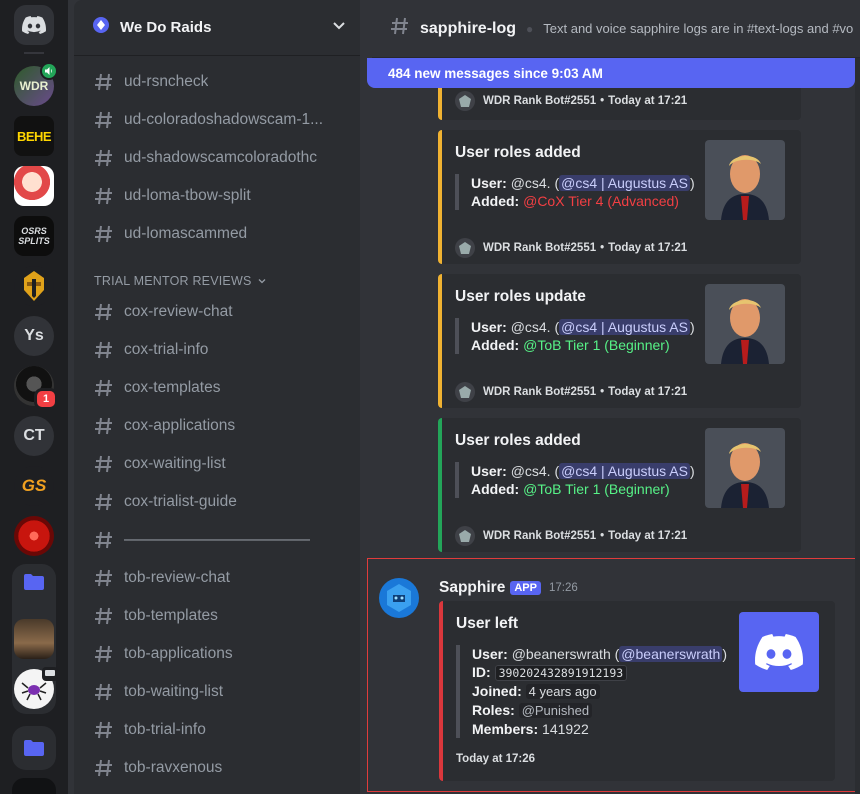 Image resolution: width=860 pixels, height=794 pixels. Describe the element at coordinates (172, 387) in the screenshot. I see `channel-label: cox-templates` at that location.